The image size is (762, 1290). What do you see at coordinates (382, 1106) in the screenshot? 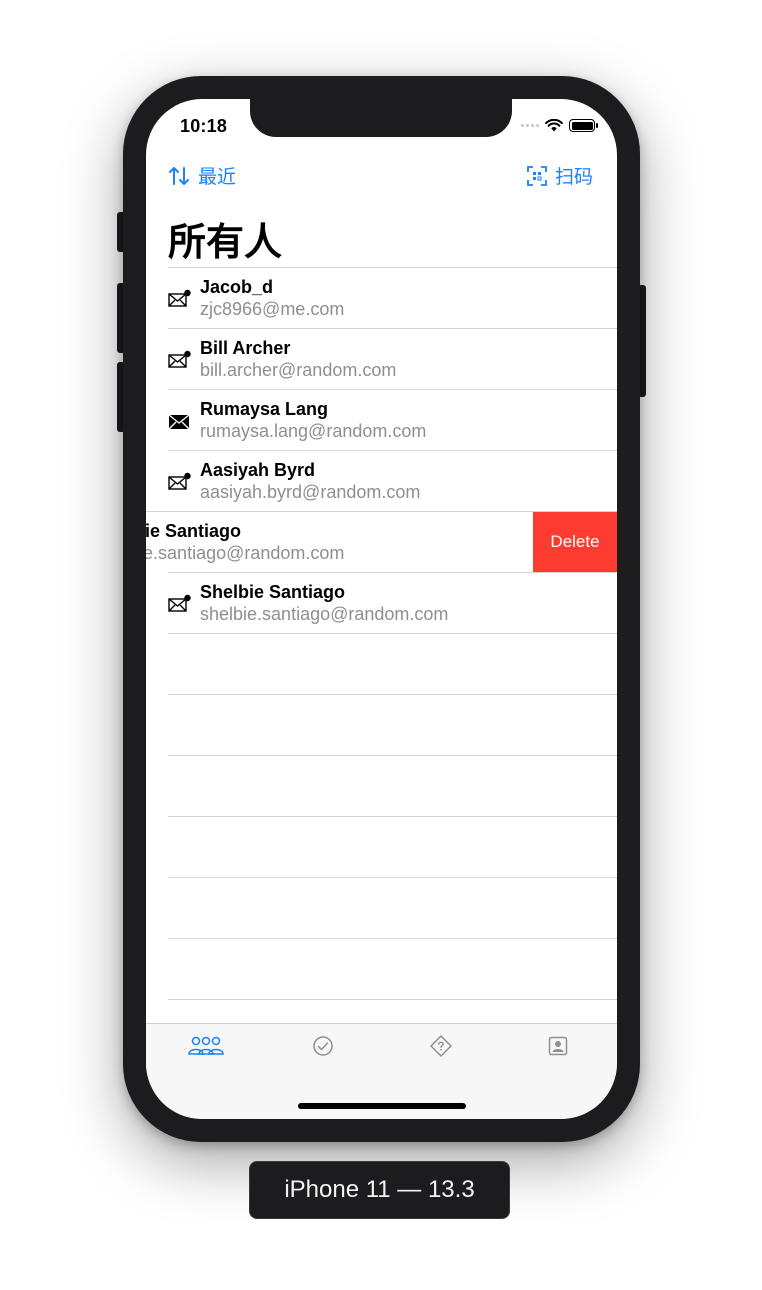
I see `home-indicator` at bounding box center [382, 1106].